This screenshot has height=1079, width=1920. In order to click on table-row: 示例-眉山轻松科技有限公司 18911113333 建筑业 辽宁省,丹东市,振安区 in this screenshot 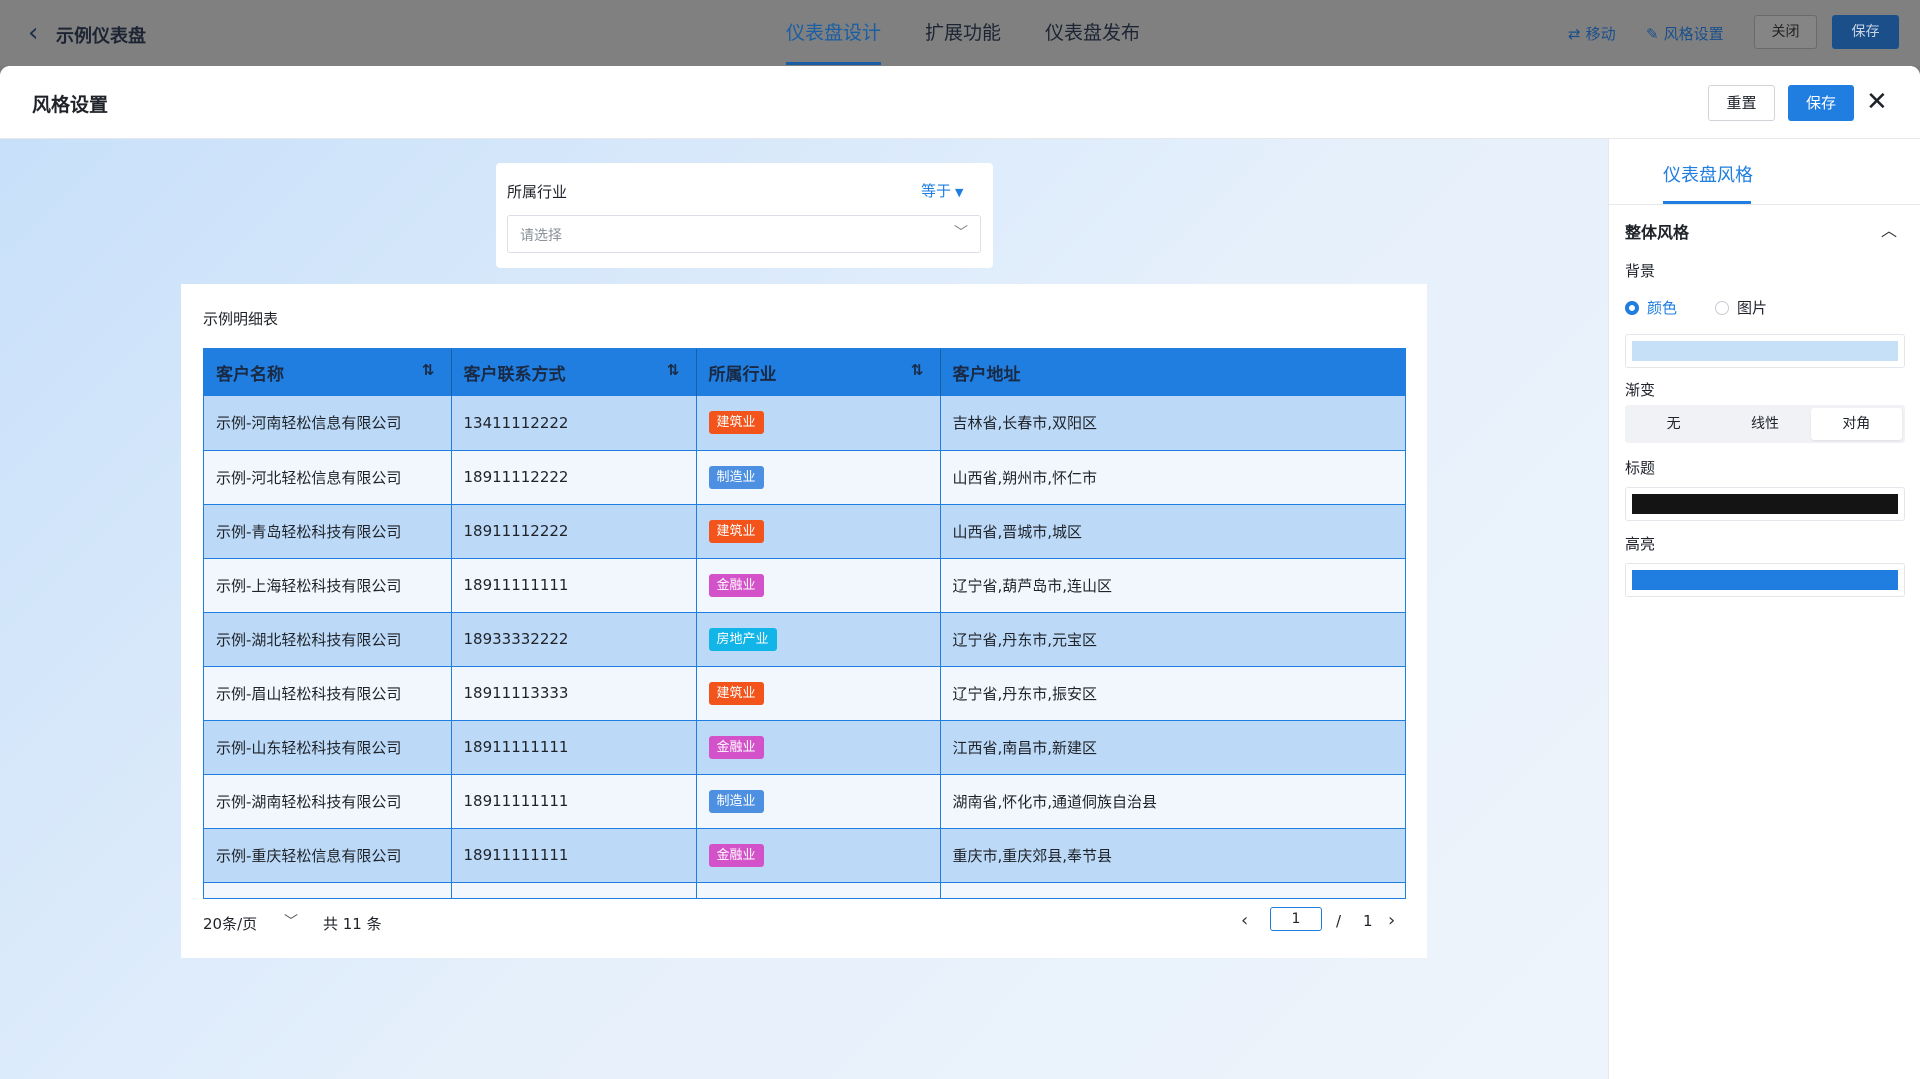, I will do `click(804, 693)`.